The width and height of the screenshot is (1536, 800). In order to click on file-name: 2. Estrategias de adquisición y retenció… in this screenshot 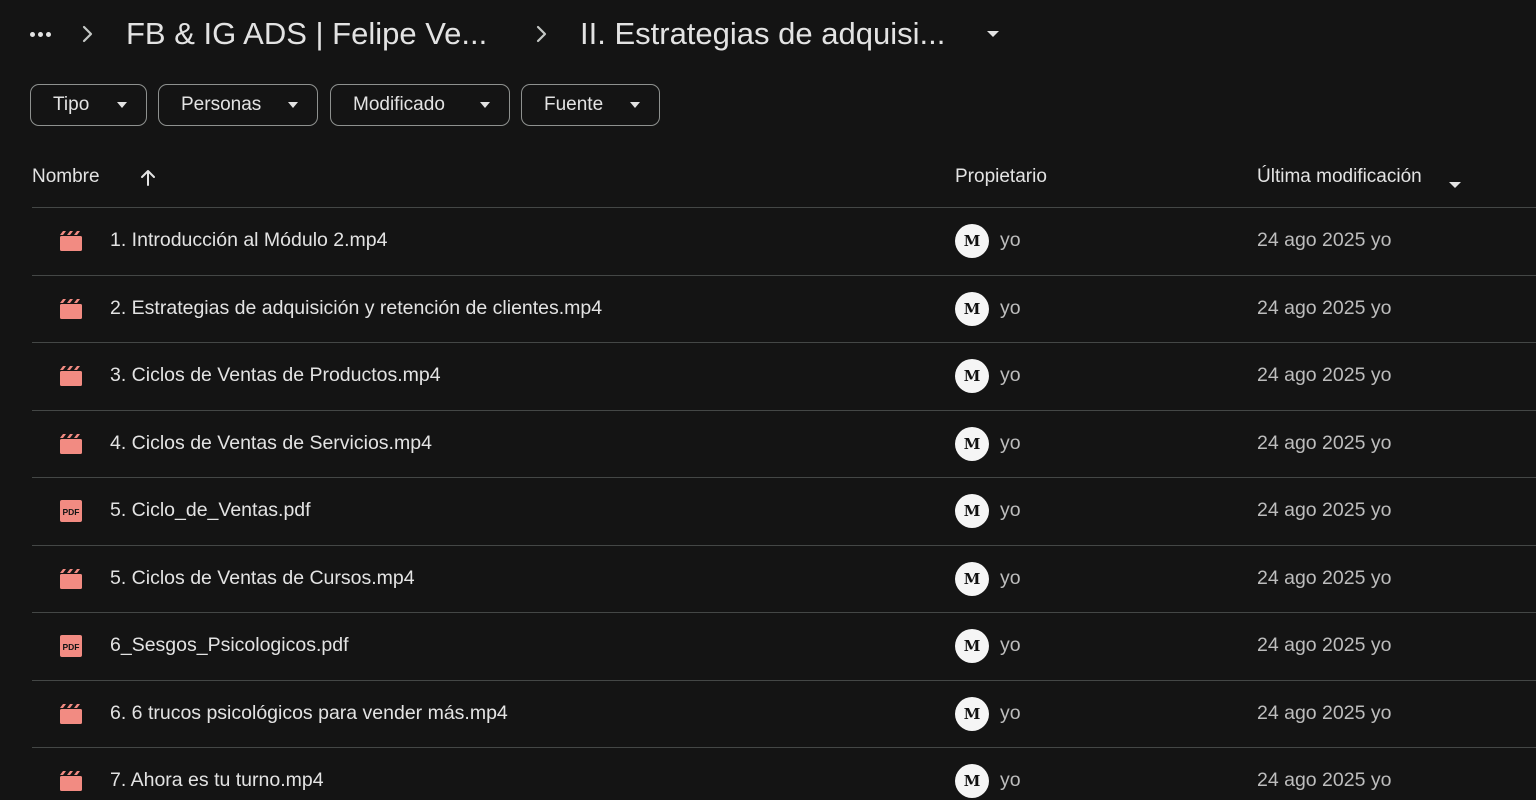, I will do `click(356, 307)`.